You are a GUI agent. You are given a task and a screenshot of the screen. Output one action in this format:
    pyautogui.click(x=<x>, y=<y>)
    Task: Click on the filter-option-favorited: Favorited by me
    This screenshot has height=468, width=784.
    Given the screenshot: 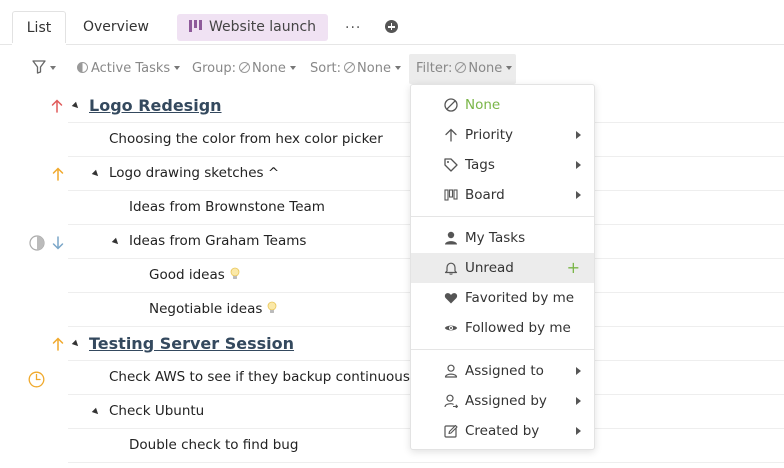 What is the action you would take?
    pyautogui.click(x=502, y=298)
    